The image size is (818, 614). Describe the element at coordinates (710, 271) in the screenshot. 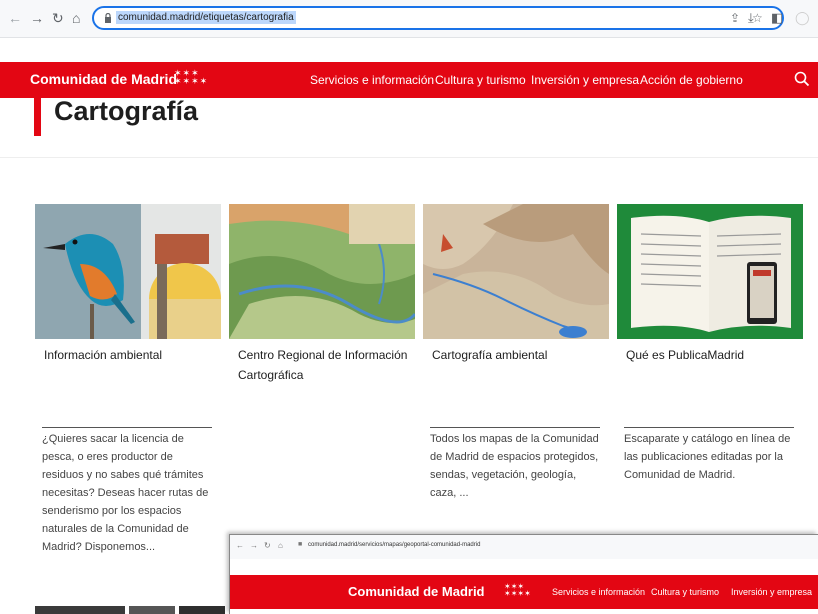

I see `book-image` at that location.